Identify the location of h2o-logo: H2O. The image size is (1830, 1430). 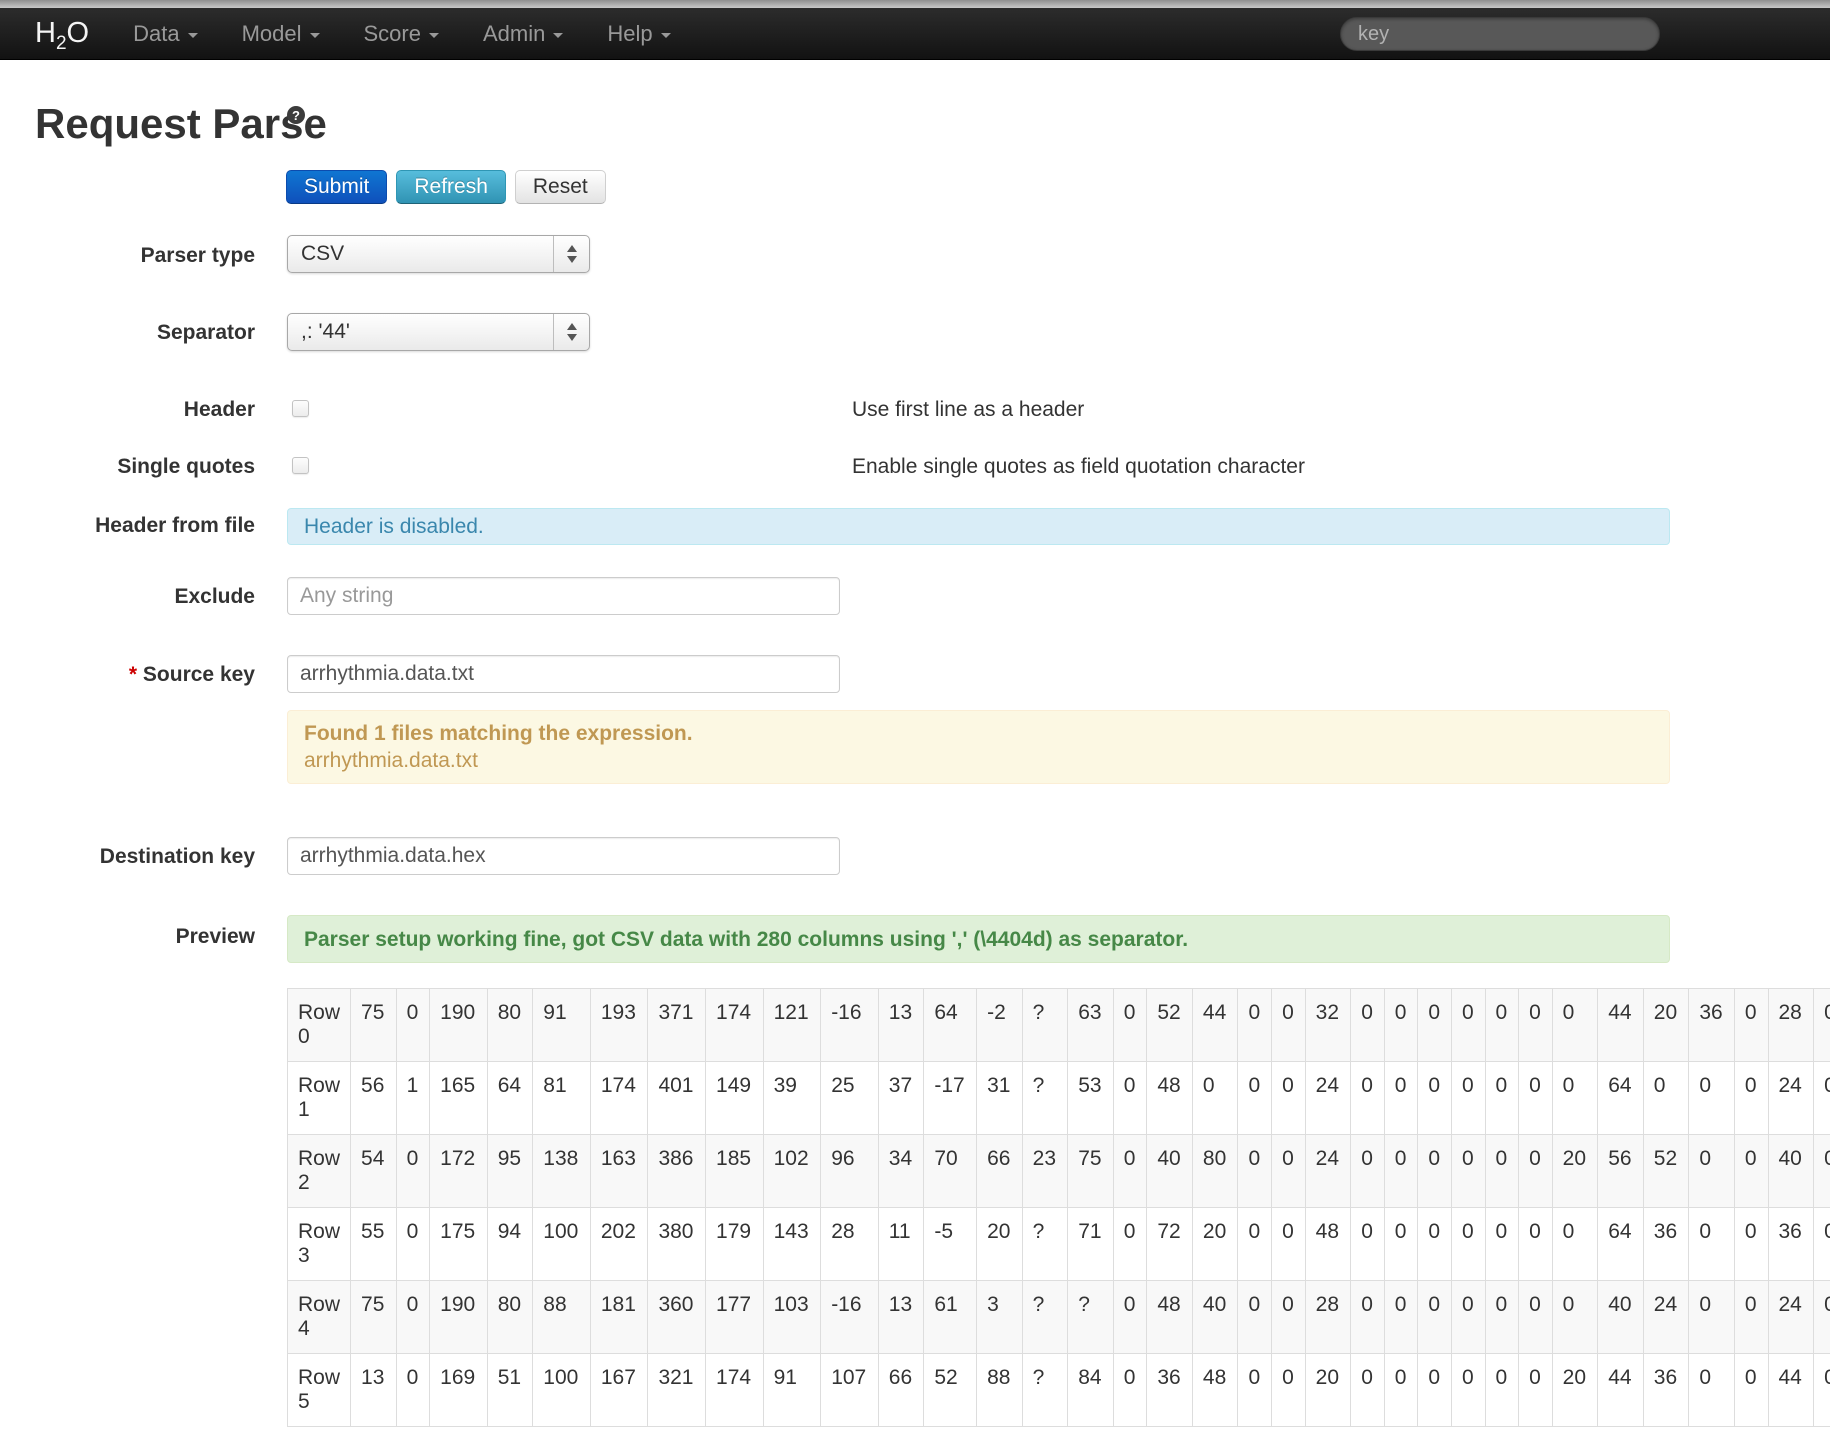
(62, 35).